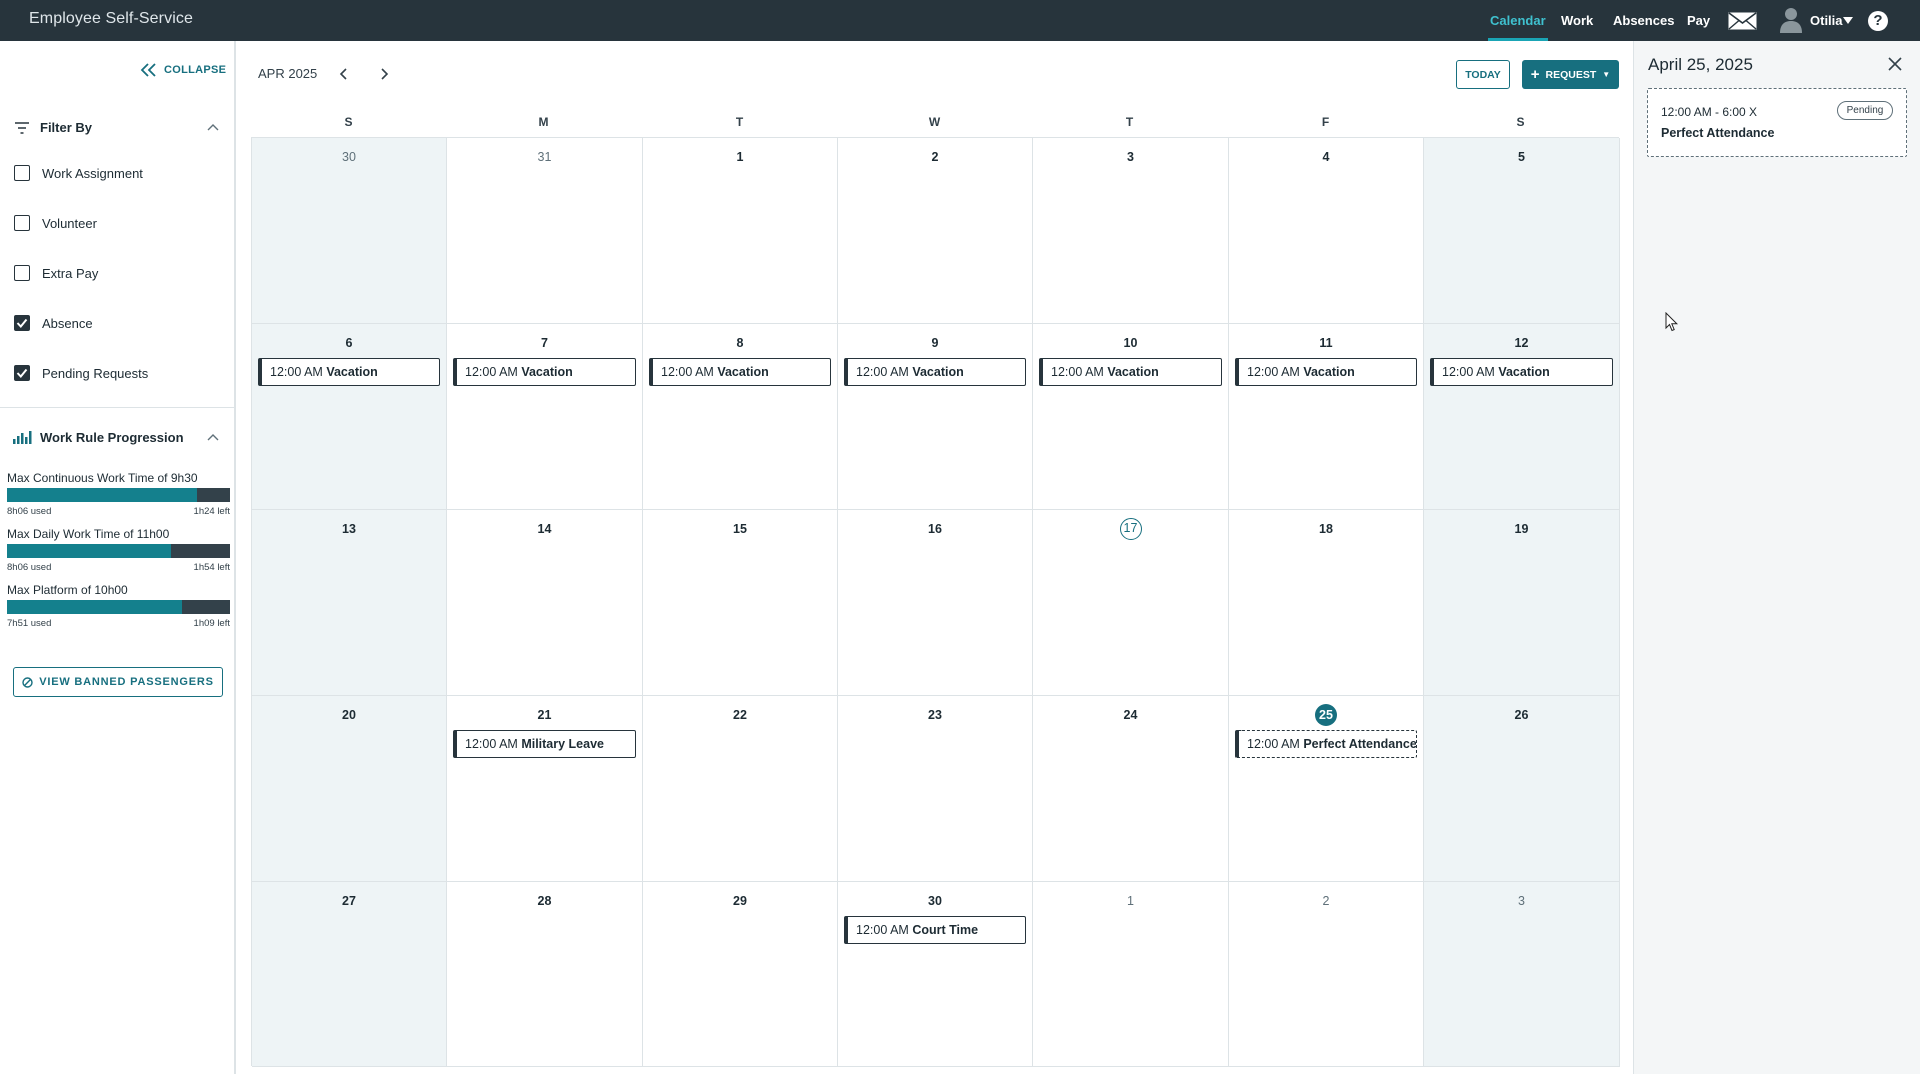  I want to click on calendar-day-cell: 22, so click(740, 789).